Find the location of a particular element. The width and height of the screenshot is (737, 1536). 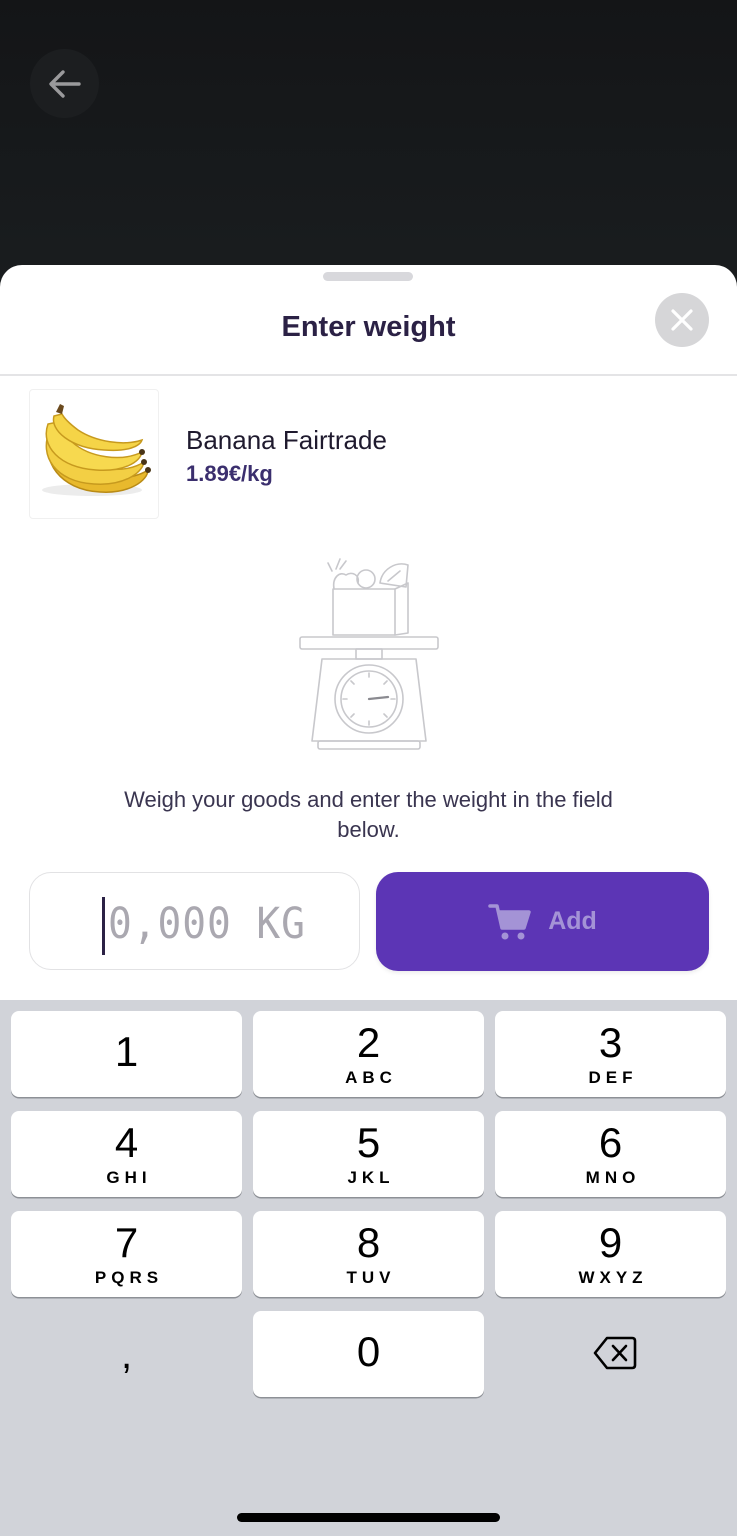

key-decimal-comma: , is located at coordinates (126, 1354).